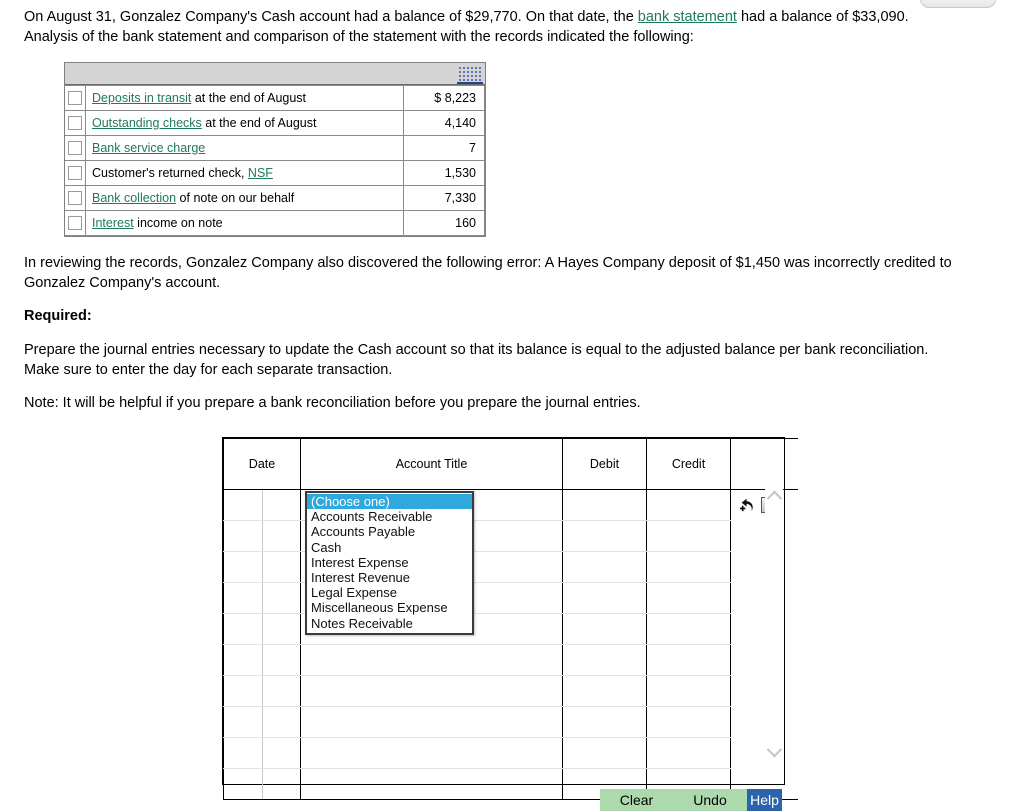  I want to click on dropdown-option: Accounts Payable, so click(389, 531).